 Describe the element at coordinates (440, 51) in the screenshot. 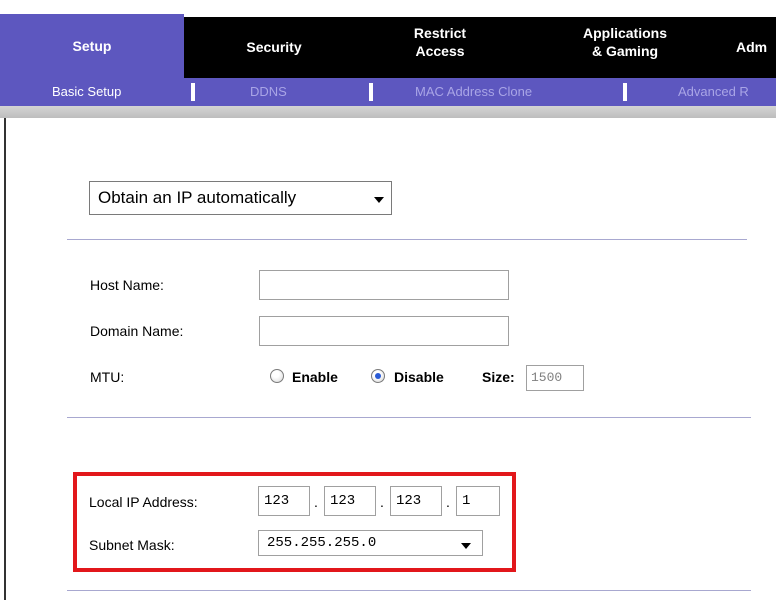

I see `tab-restrict-access-line2: Access` at that location.